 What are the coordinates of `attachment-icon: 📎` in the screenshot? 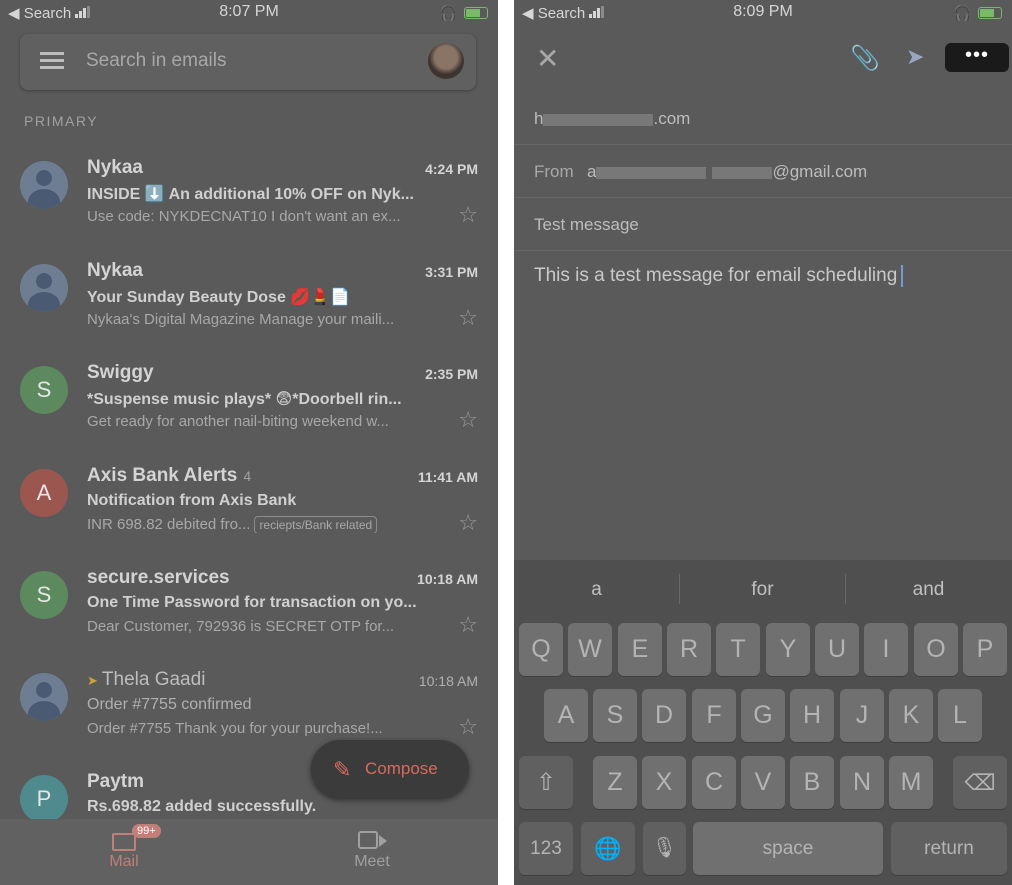 It's located at (865, 58).